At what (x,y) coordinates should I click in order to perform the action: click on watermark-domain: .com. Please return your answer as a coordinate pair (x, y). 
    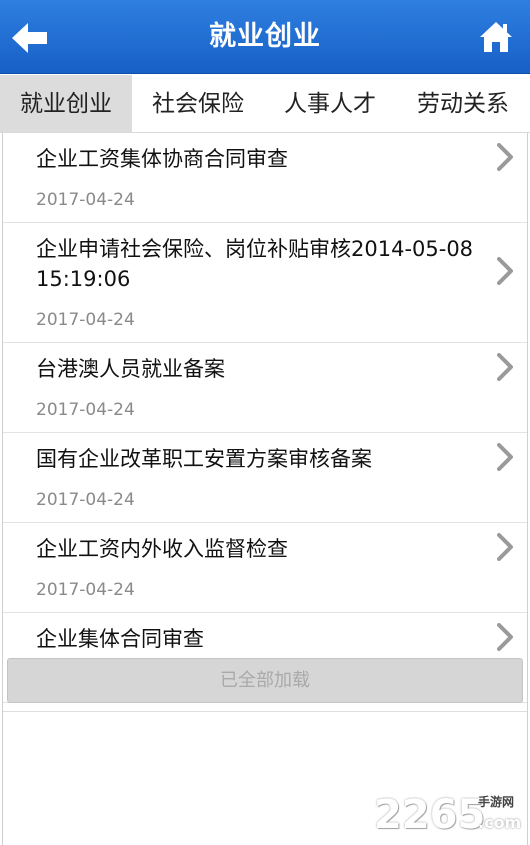
    Looking at the image, I should click on (500, 822).